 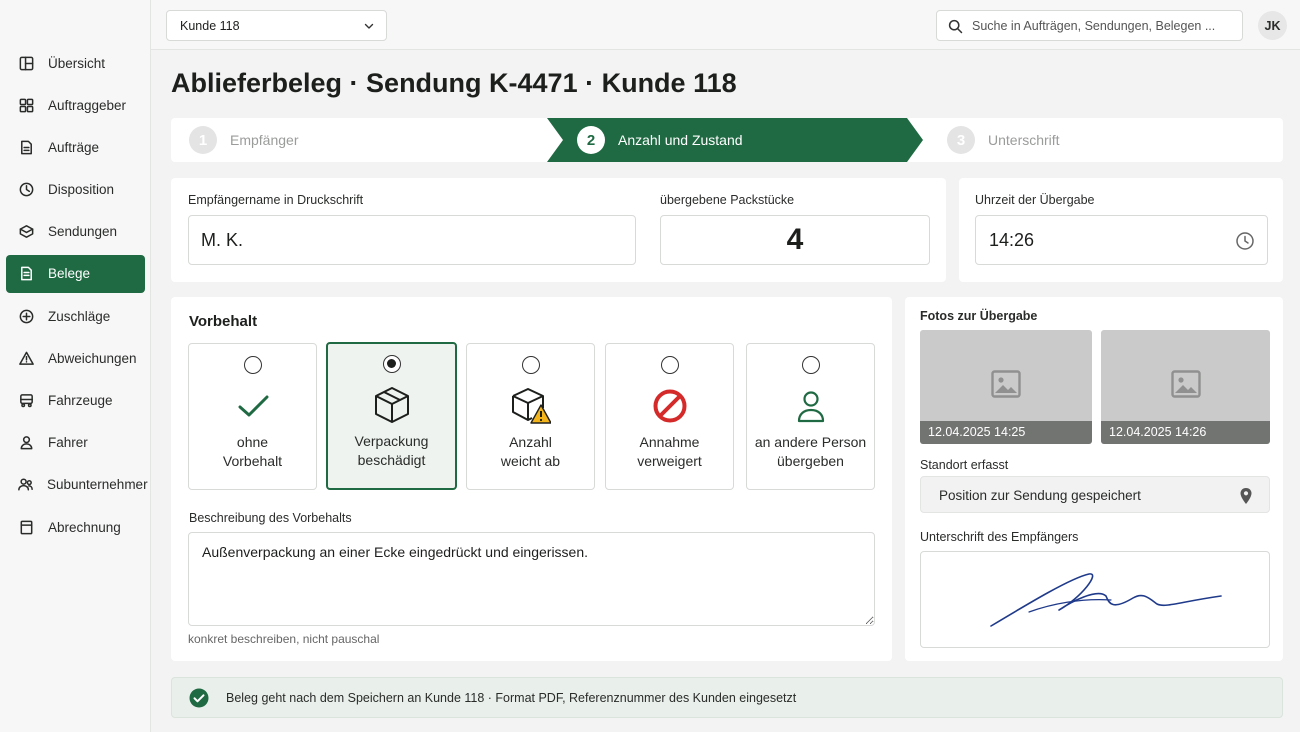 I want to click on step-unterschrift: 3 Unterschrift, so click(x=1003, y=140).